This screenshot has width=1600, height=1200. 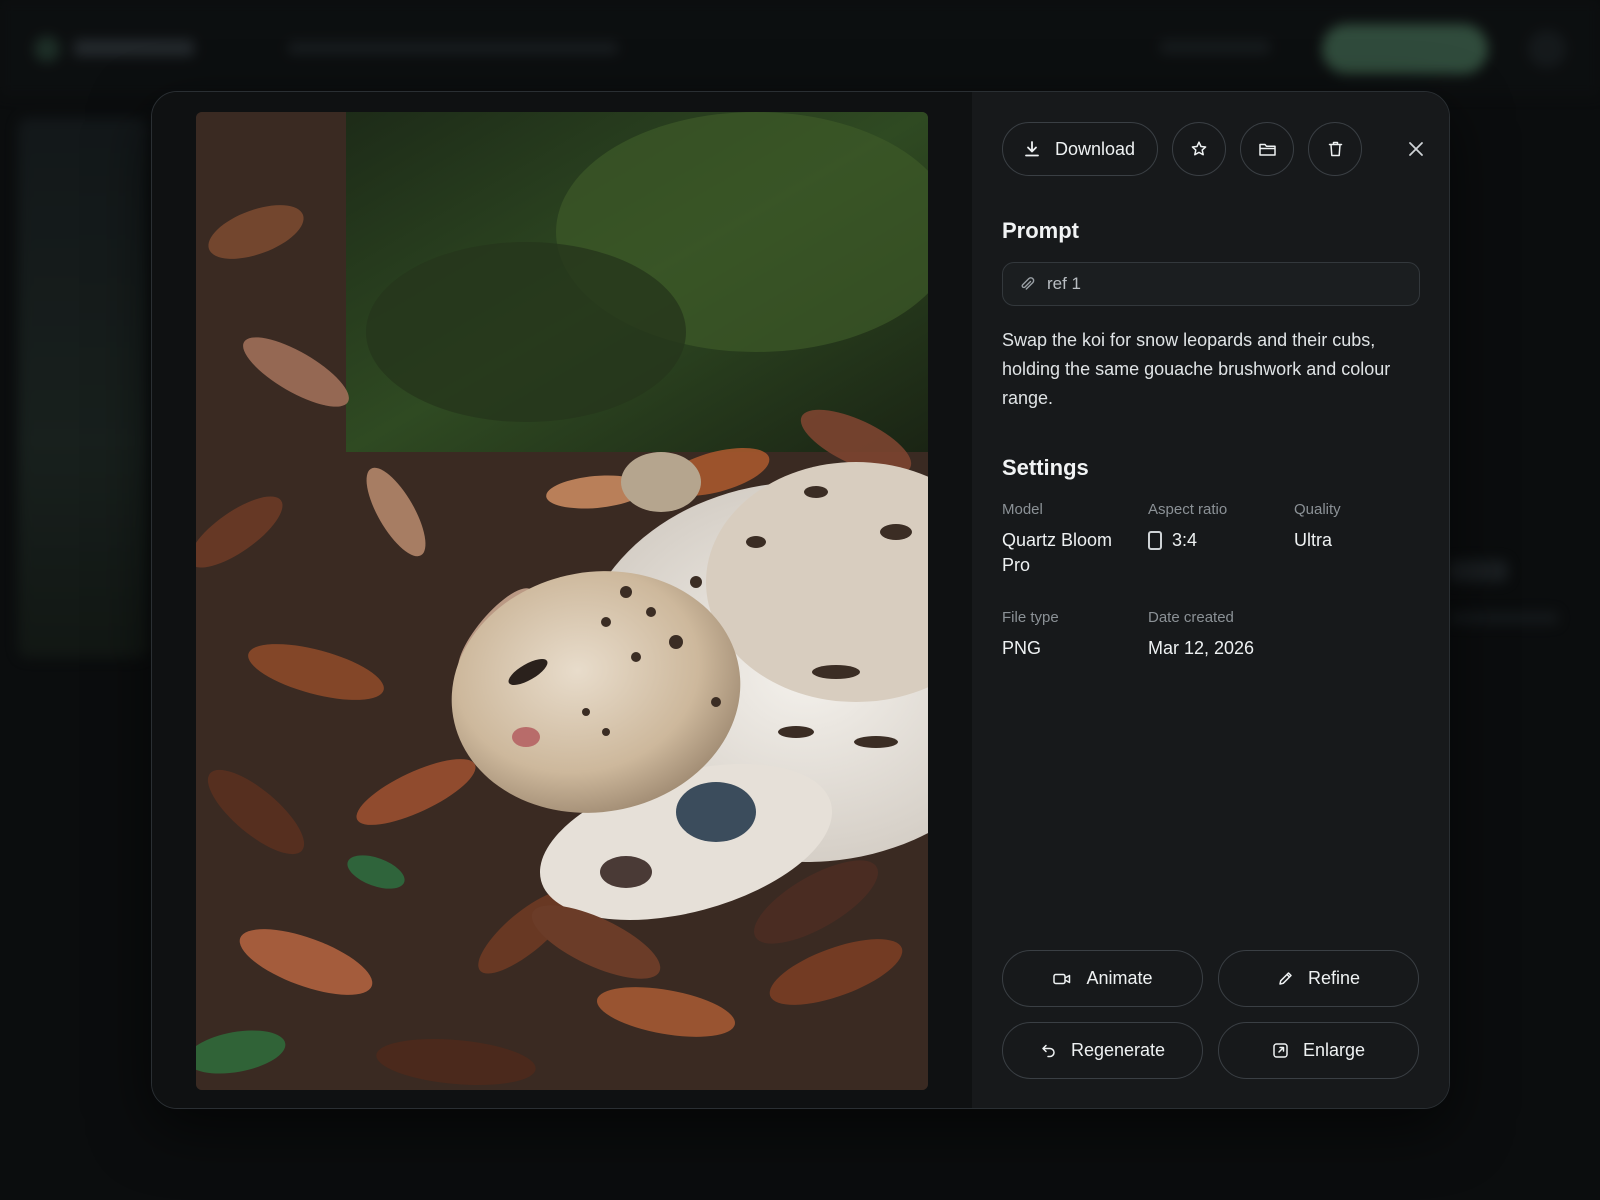 What do you see at coordinates (1022, 648) in the screenshot?
I see `file-type-value: PNG` at bounding box center [1022, 648].